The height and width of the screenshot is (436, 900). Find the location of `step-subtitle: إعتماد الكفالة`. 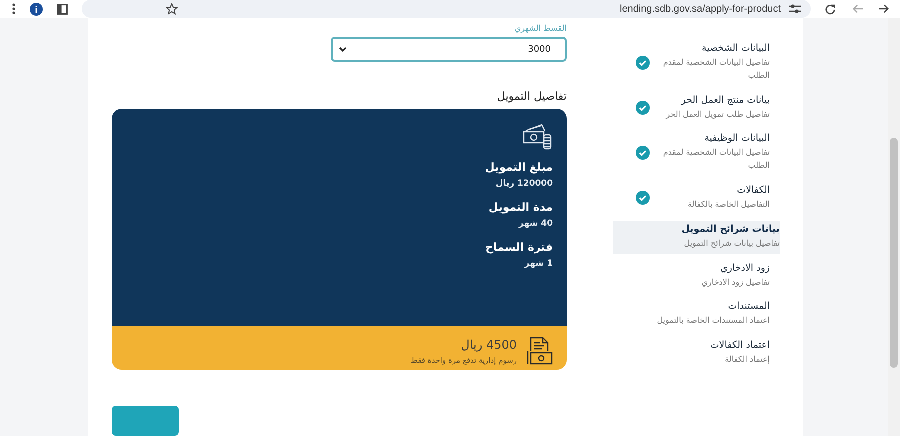

step-subtitle: إعتماد الكفالة is located at coordinates (747, 360).